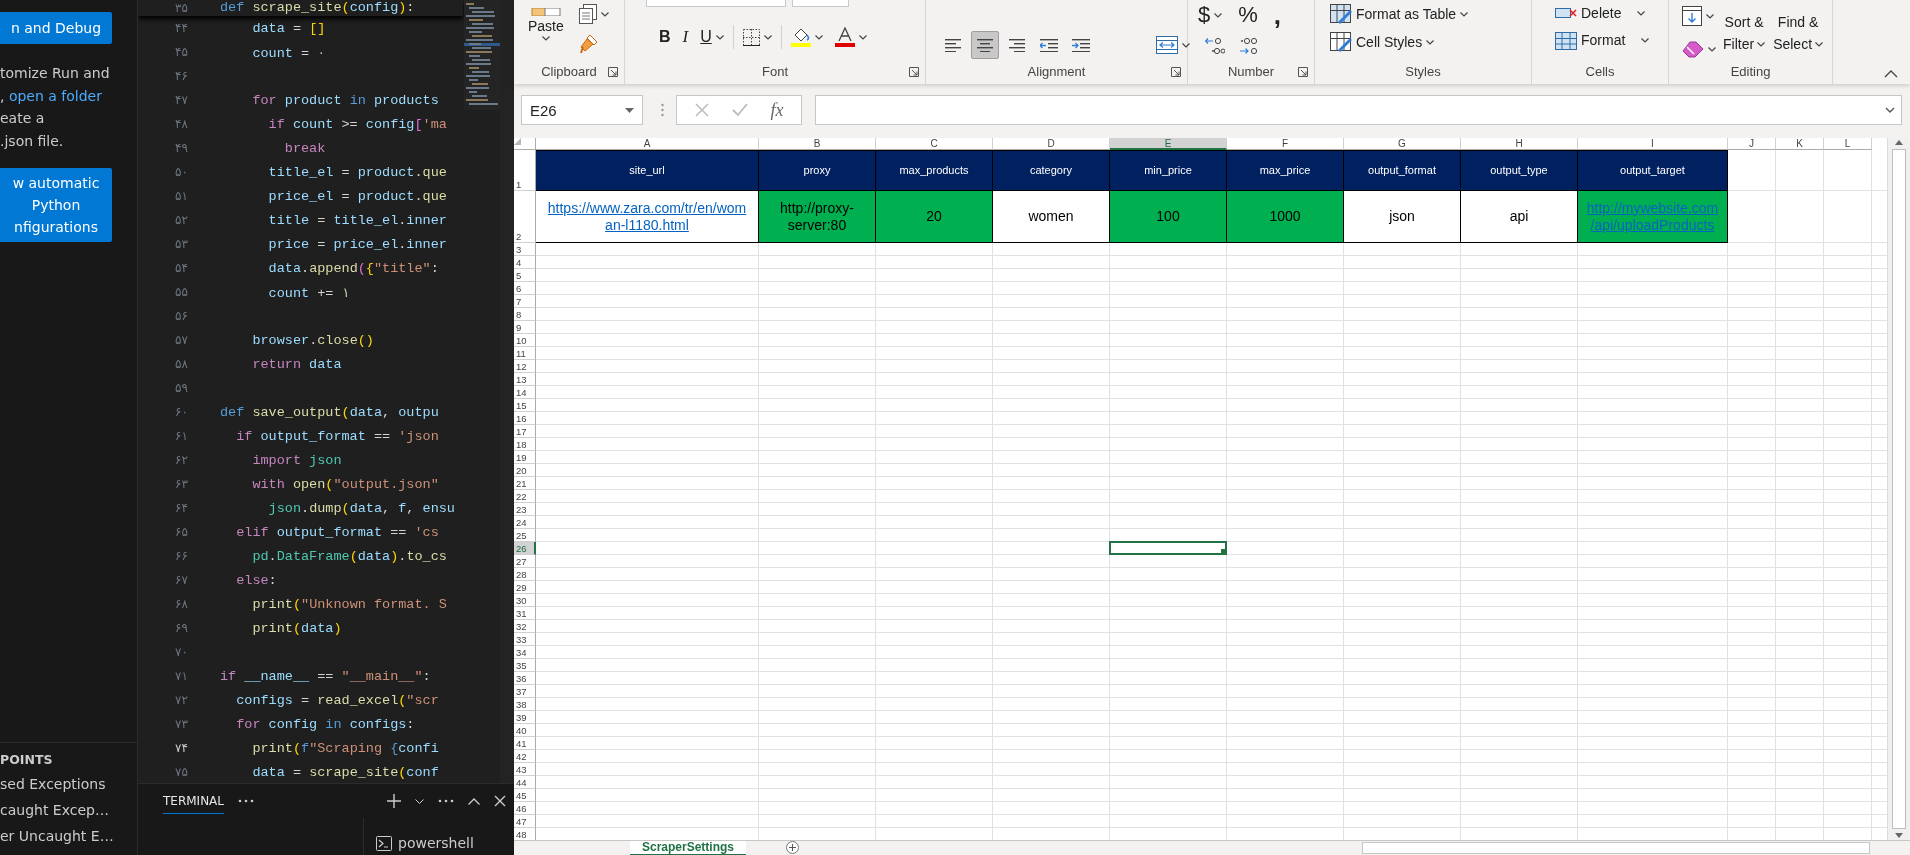  What do you see at coordinates (525, 613) in the screenshot?
I see `row-header: 31` at bounding box center [525, 613].